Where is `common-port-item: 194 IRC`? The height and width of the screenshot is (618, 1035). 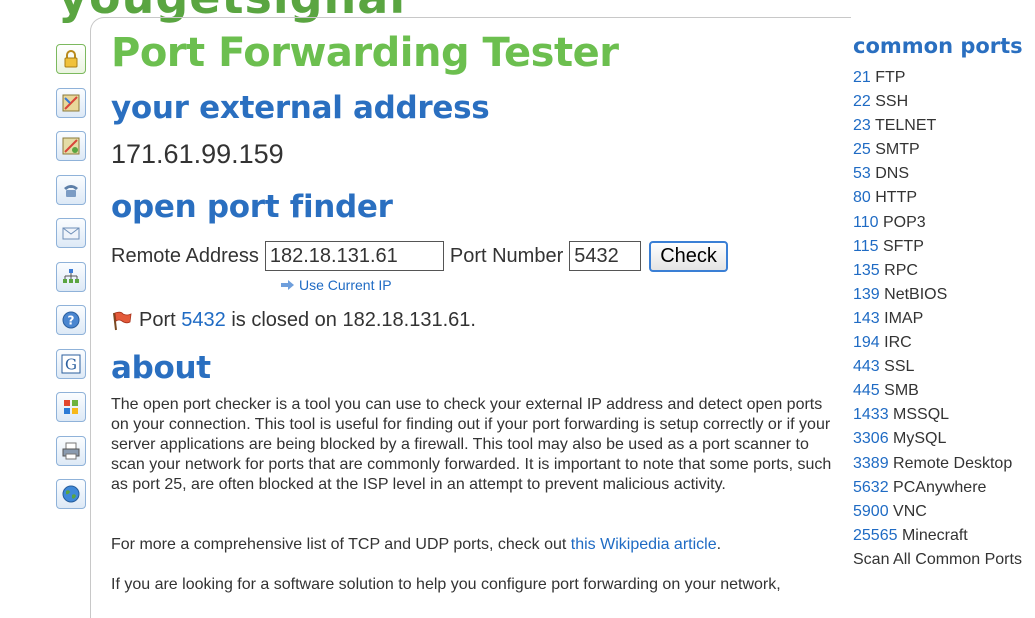 common-port-item: 194 IRC is located at coordinates (944, 343).